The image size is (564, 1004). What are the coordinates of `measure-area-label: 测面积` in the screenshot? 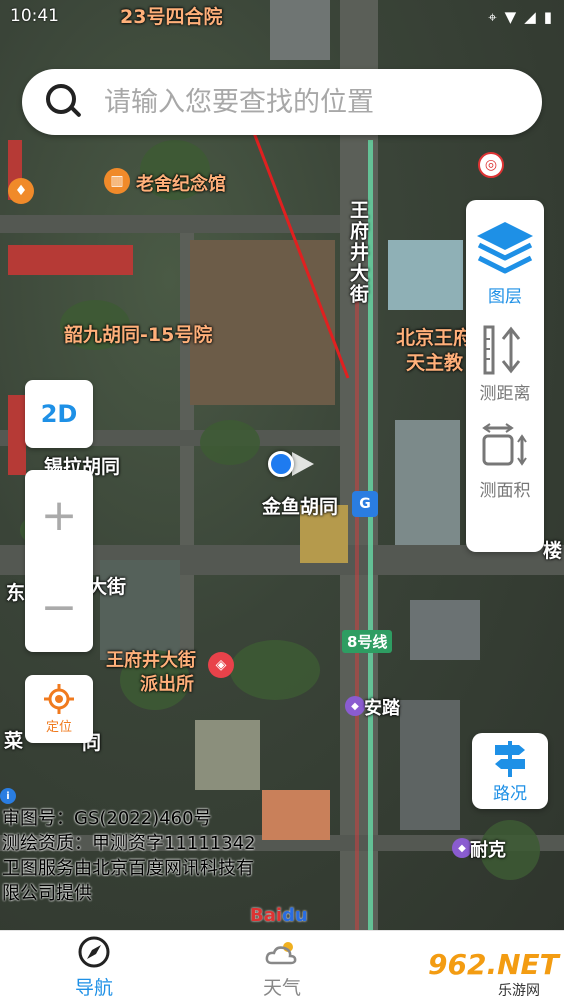 It's located at (505, 491).